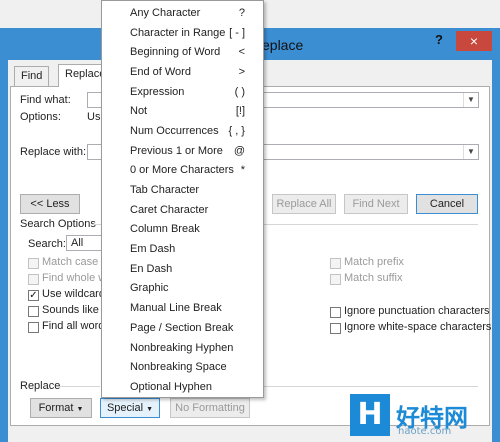  What do you see at coordinates (4, 251) in the screenshot?
I see `dialog-frame-left` at bounding box center [4, 251].